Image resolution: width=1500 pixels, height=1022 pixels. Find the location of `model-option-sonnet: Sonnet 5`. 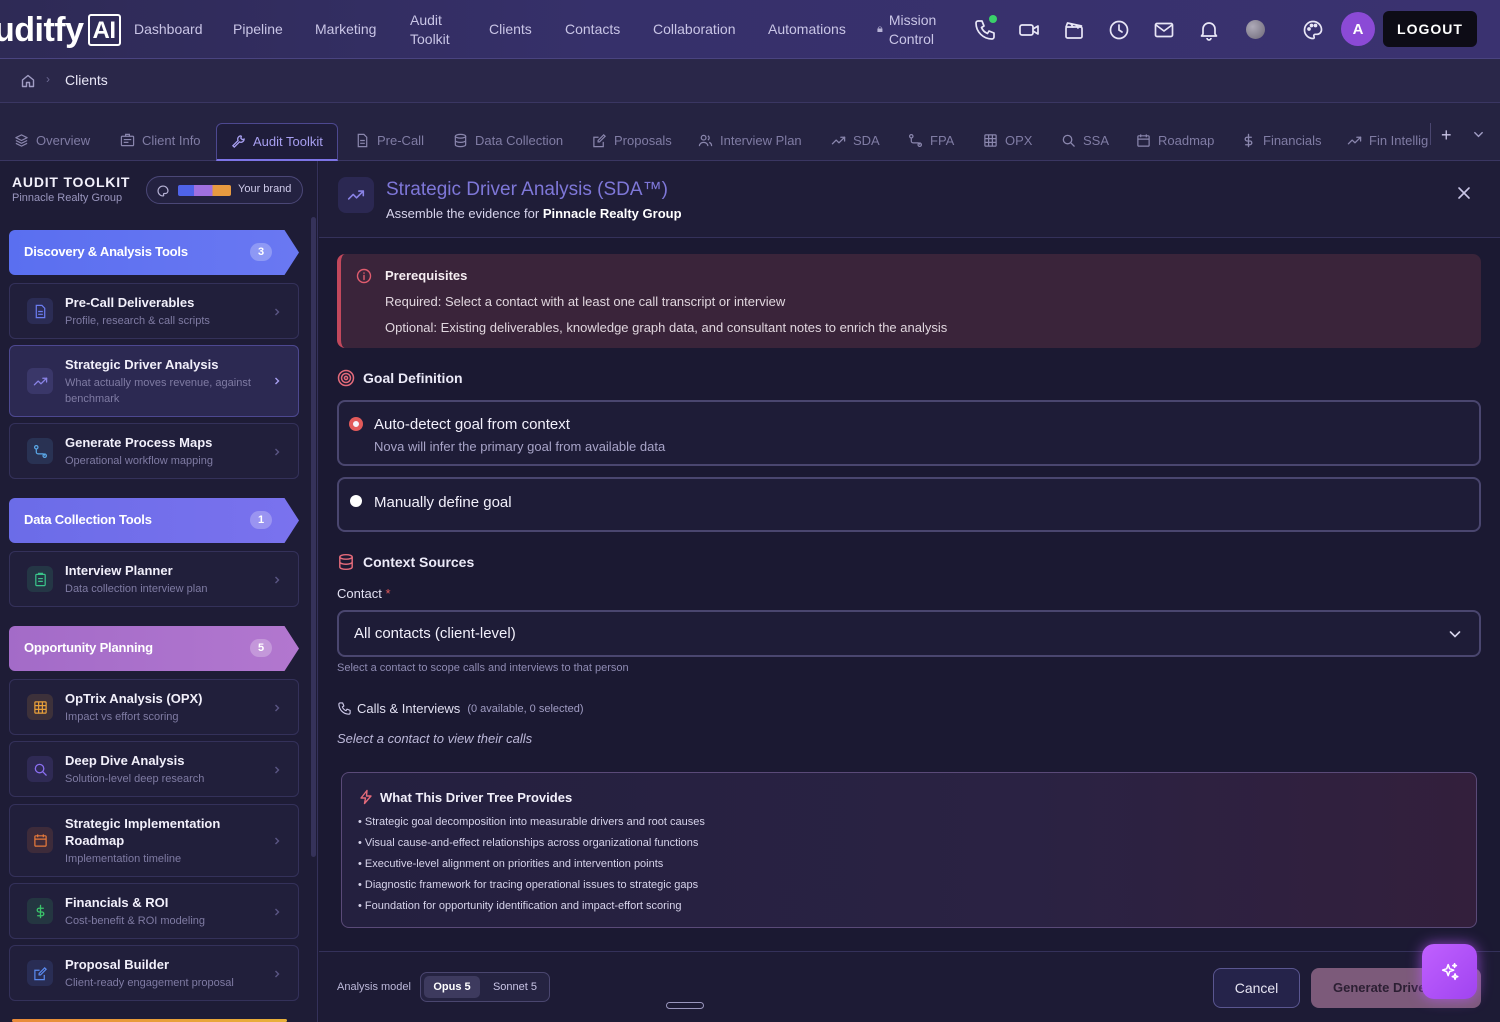

model-option-sonnet: Sonnet 5 is located at coordinates (515, 987).